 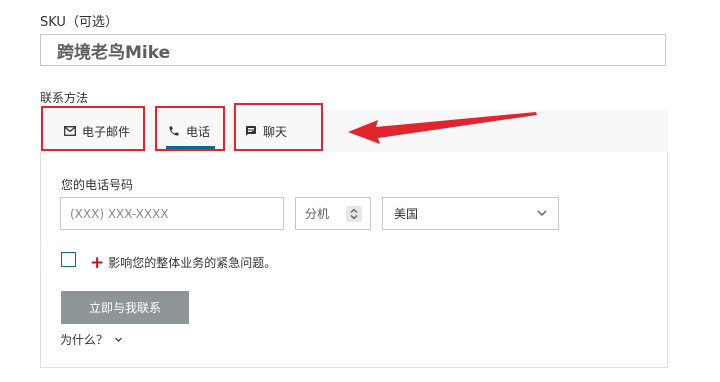 What do you see at coordinates (84, 340) in the screenshot?
I see `why-link-label: 为什么？` at bounding box center [84, 340].